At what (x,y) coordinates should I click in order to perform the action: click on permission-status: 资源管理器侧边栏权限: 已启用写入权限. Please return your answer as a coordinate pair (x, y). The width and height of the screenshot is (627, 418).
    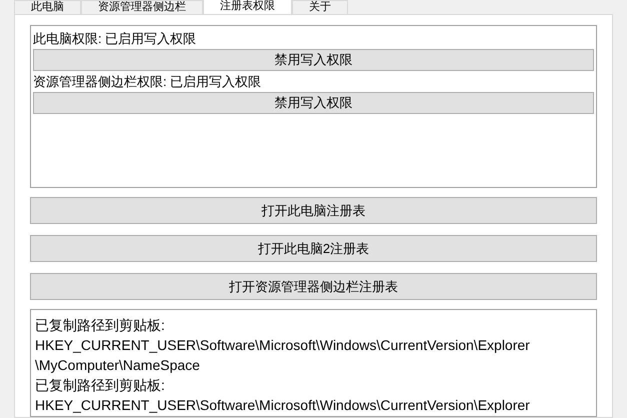
    Looking at the image, I should click on (147, 82).